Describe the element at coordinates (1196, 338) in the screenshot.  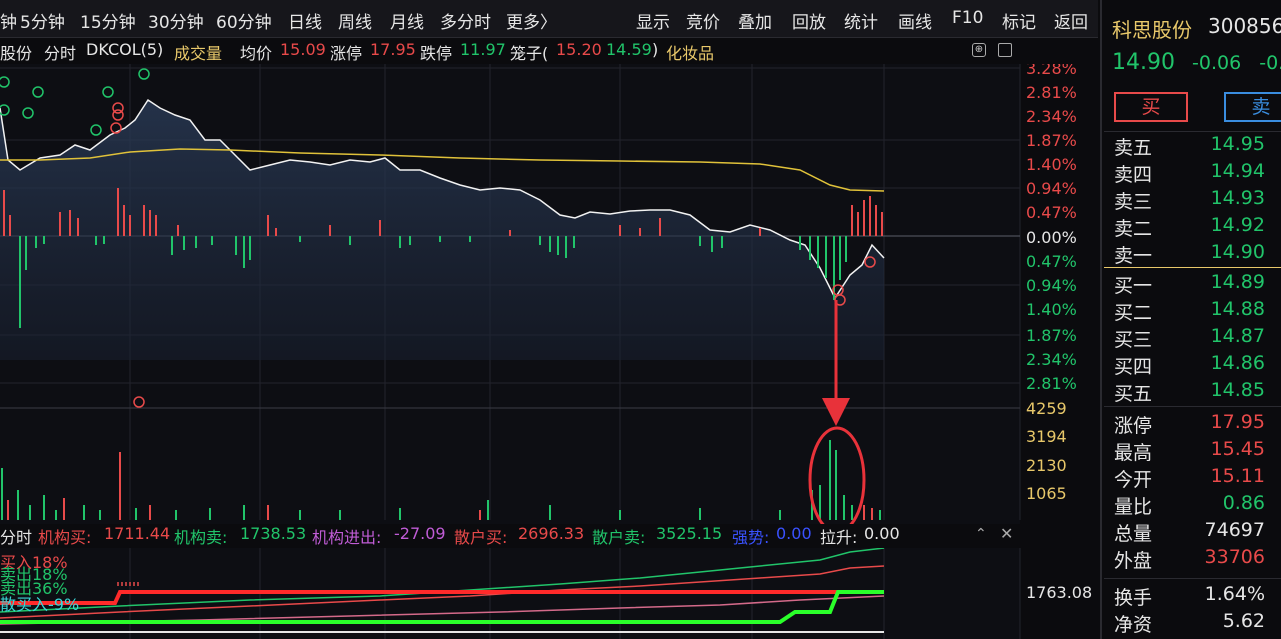
I see `bid-row-3: 买三 14.87` at that location.